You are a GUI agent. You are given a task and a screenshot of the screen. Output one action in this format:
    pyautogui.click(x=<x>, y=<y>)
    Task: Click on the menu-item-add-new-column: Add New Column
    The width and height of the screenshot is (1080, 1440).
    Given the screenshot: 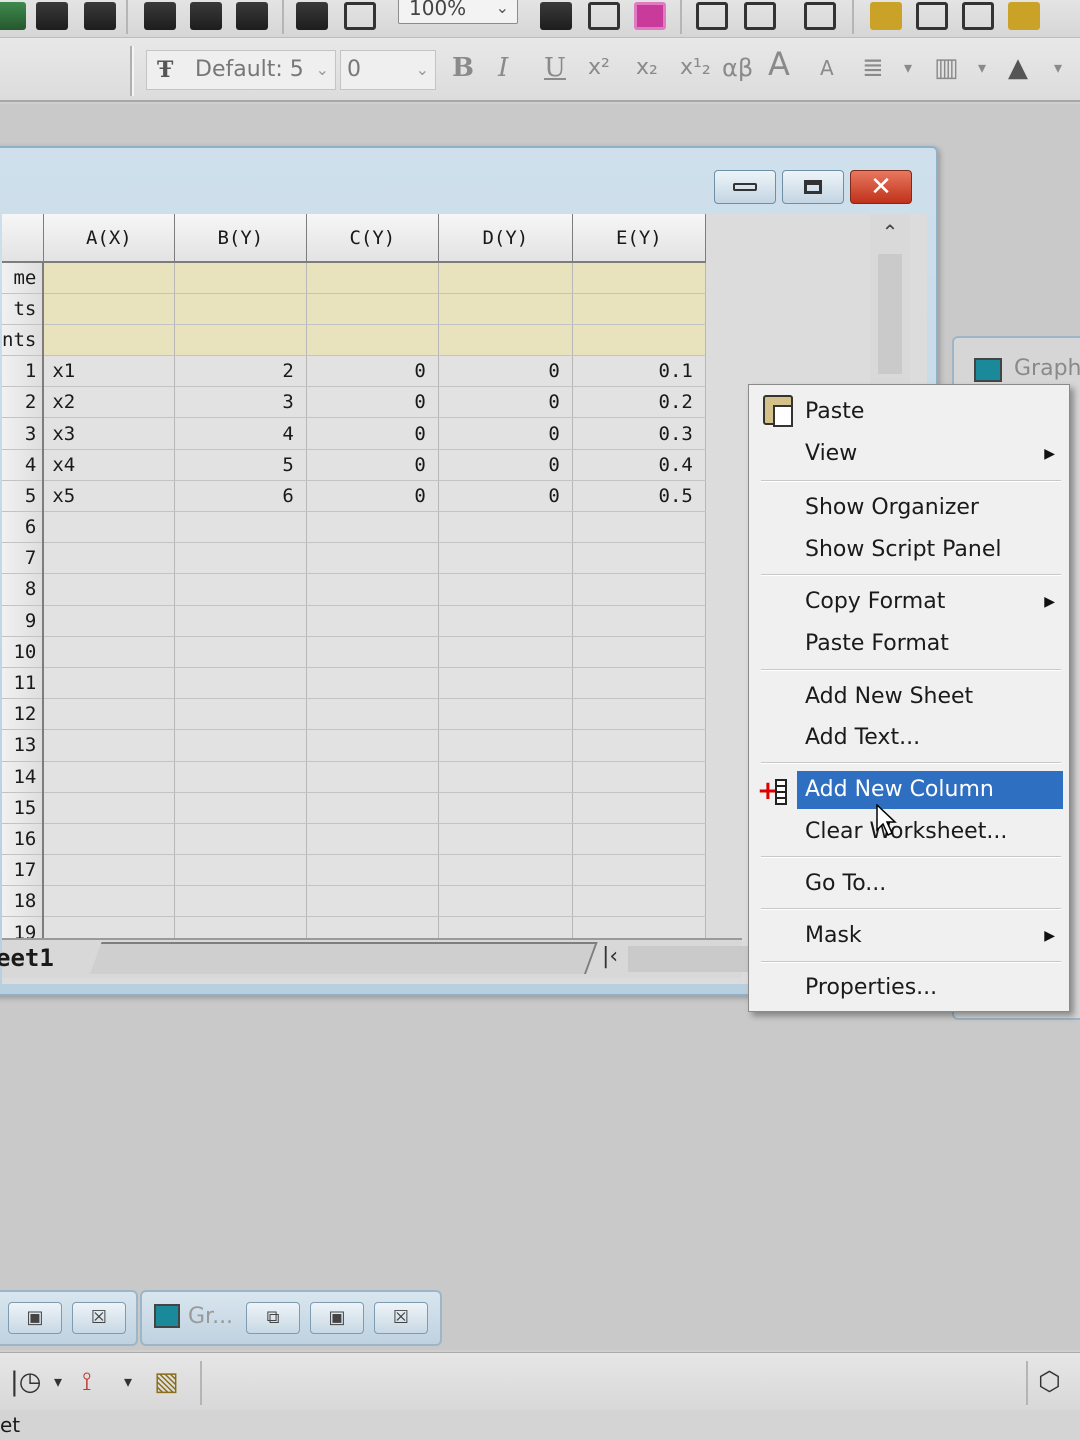 What is the action you would take?
    pyautogui.click(x=930, y=790)
    